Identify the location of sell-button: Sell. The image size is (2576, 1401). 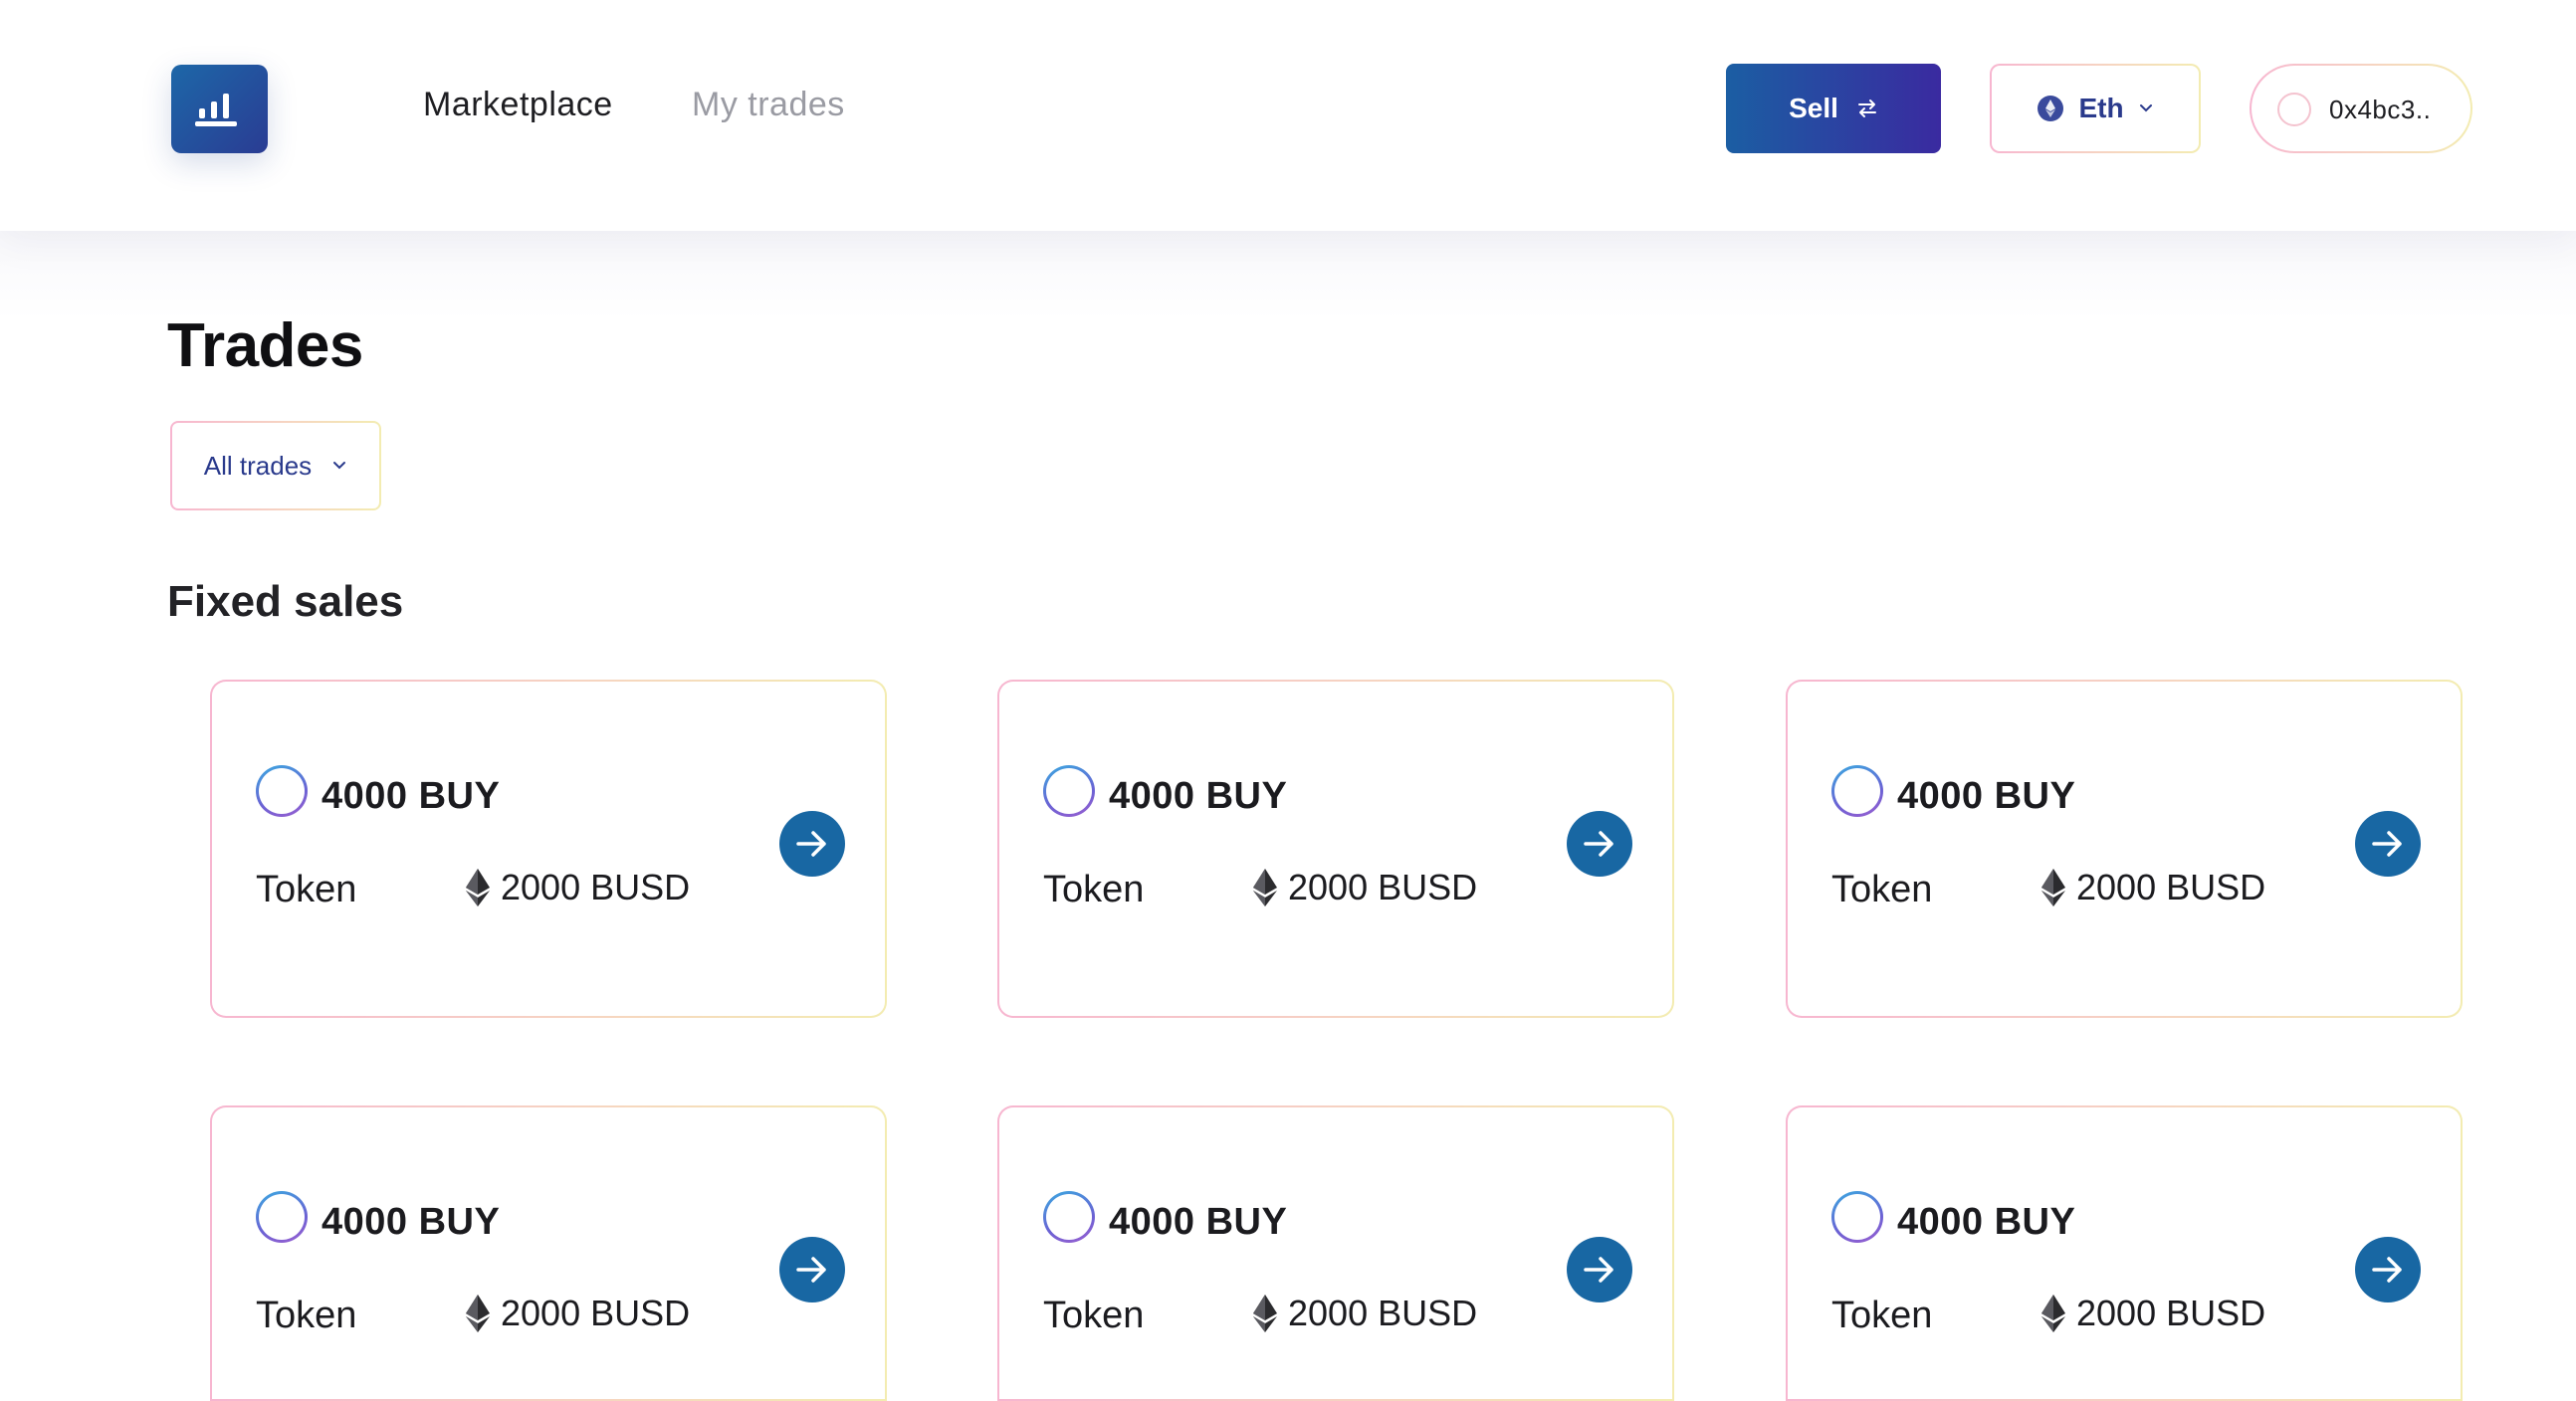
(1833, 108).